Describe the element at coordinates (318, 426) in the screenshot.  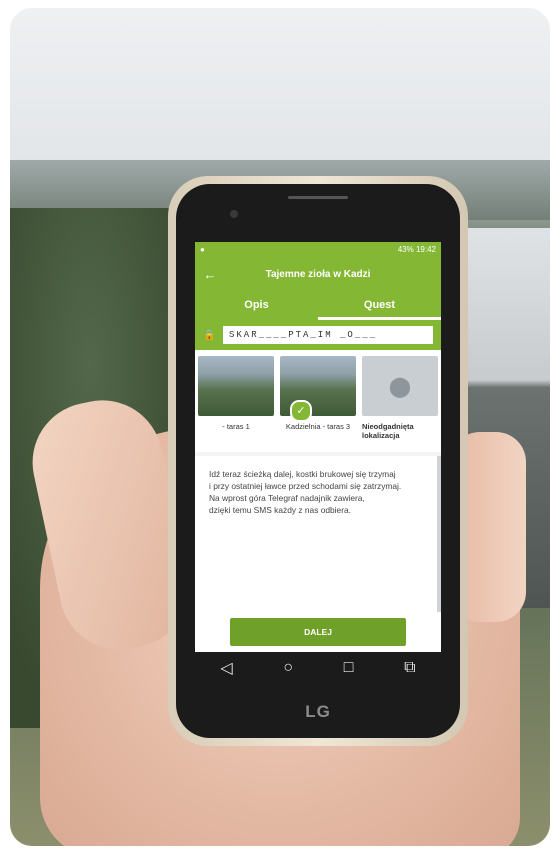
I see `location-label: Kadzielnia - taras 3` at that location.